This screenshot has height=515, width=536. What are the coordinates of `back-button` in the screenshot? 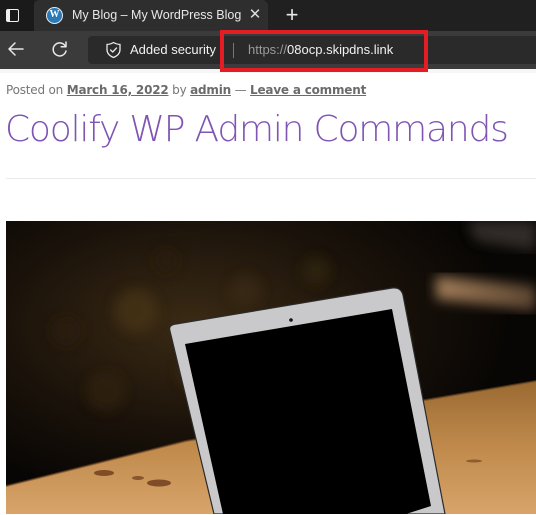 It's located at (16, 49).